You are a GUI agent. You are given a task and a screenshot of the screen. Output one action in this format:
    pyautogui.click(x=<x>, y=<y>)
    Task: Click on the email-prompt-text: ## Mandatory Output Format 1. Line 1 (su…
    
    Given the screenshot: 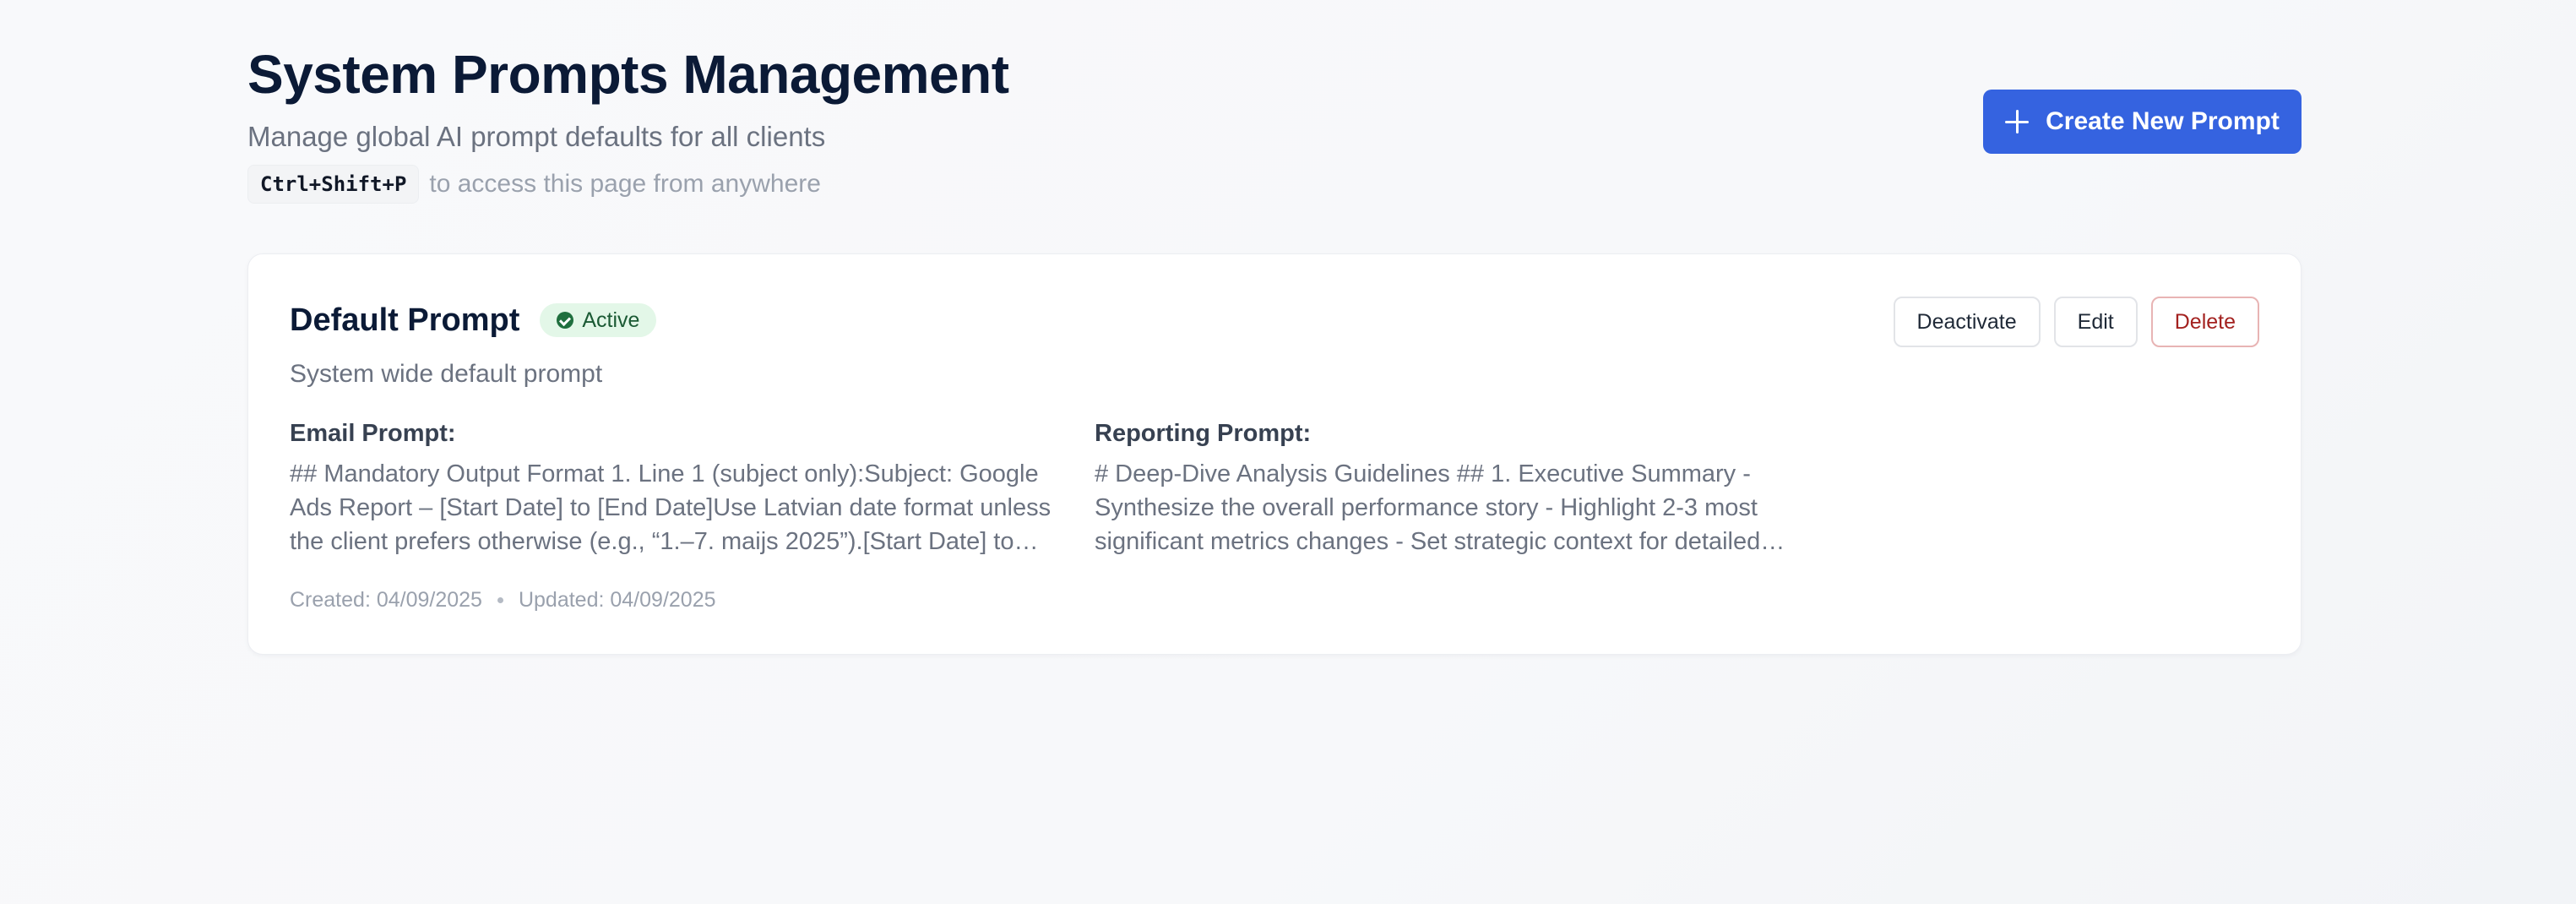 What is the action you would take?
    pyautogui.click(x=671, y=508)
    